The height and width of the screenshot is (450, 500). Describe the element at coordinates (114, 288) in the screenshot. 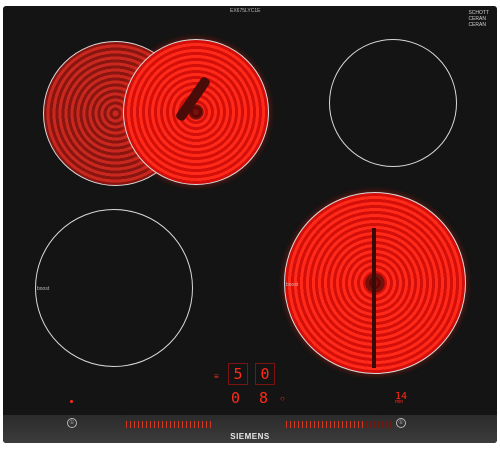

I see `zone-bottom-left` at that location.